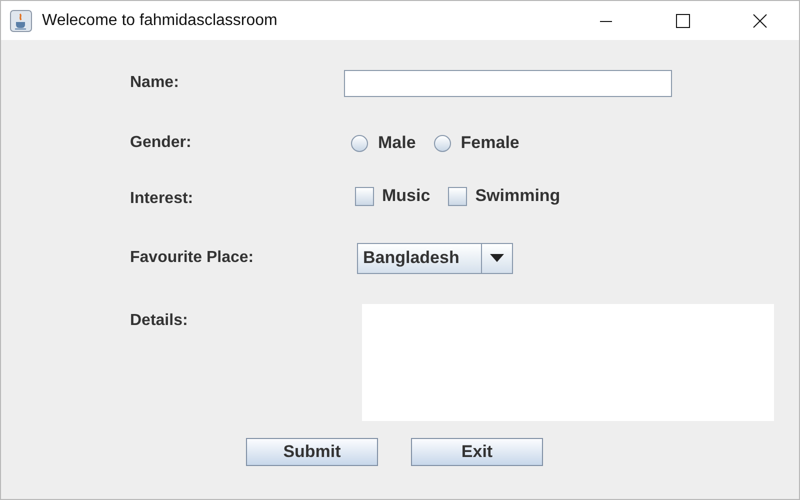 Image resolution: width=800 pixels, height=500 pixels. Describe the element at coordinates (155, 83) in the screenshot. I see `field-label: Name:` at that location.